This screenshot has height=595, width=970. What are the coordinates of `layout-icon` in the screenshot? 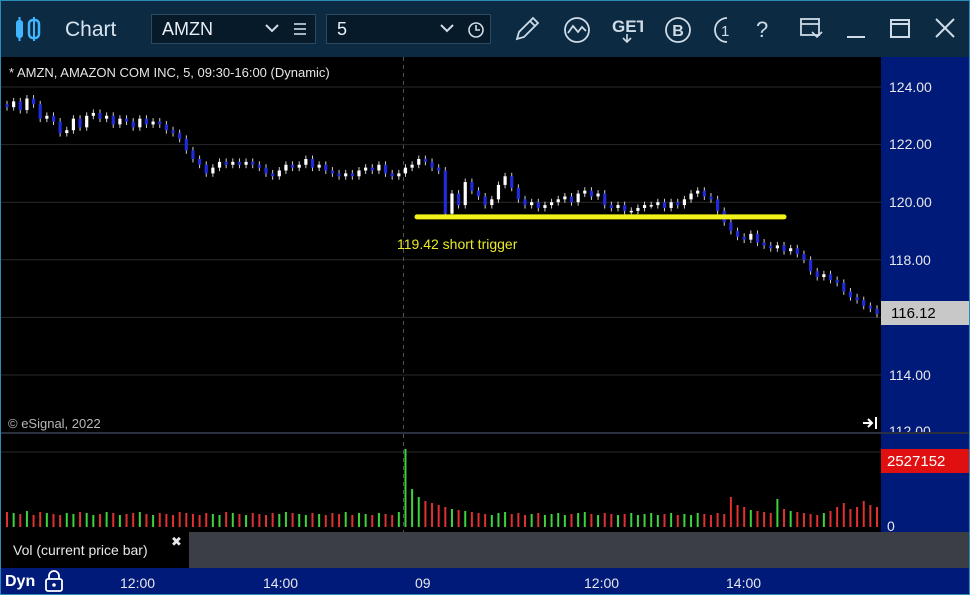 It's located at (811, 31).